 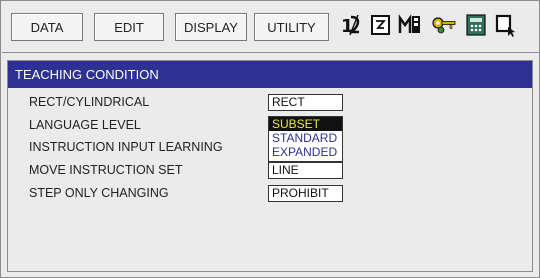 What do you see at coordinates (211, 27) in the screenshot?
I see `menu-display-button: DISPLAY` at bounding box center [211, 27].